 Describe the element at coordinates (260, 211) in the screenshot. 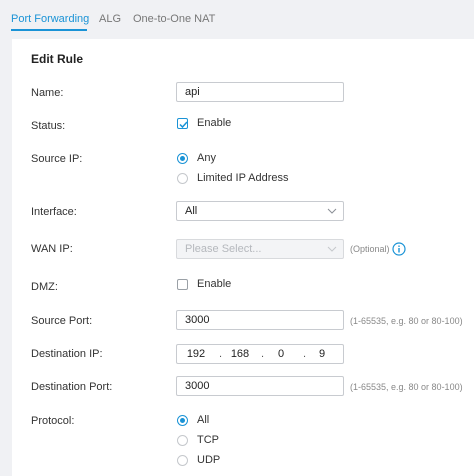

I see `interface-select: All` at that location.